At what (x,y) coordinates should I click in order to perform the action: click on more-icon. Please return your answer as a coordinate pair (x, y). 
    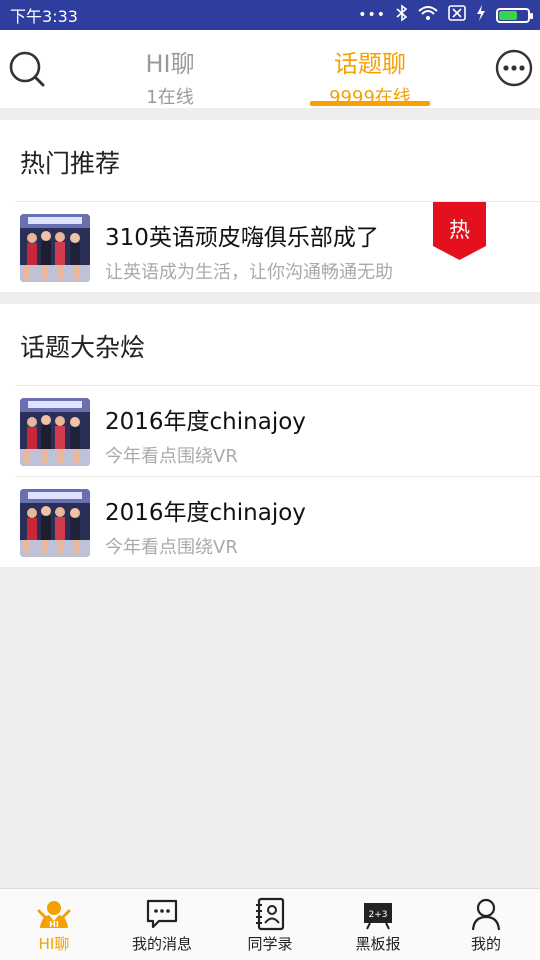
    Looking at the image, I should click on (514, 68).